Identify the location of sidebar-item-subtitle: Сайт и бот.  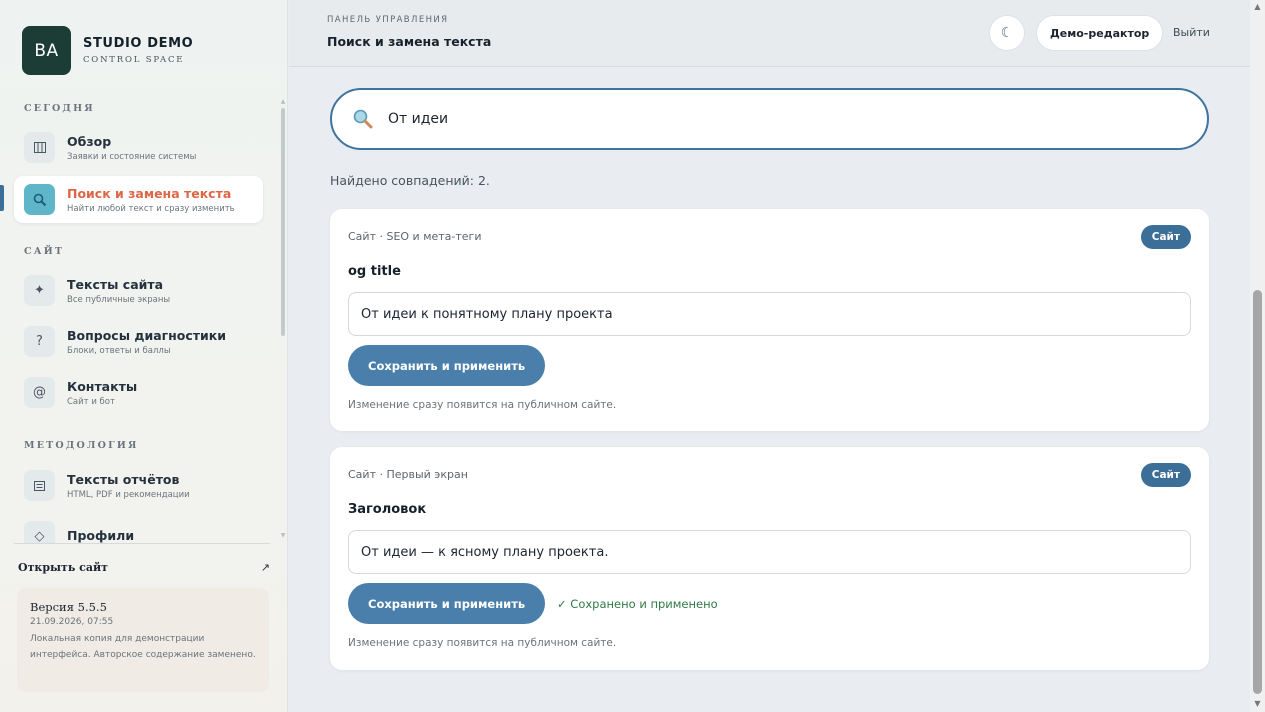
(91, 401).